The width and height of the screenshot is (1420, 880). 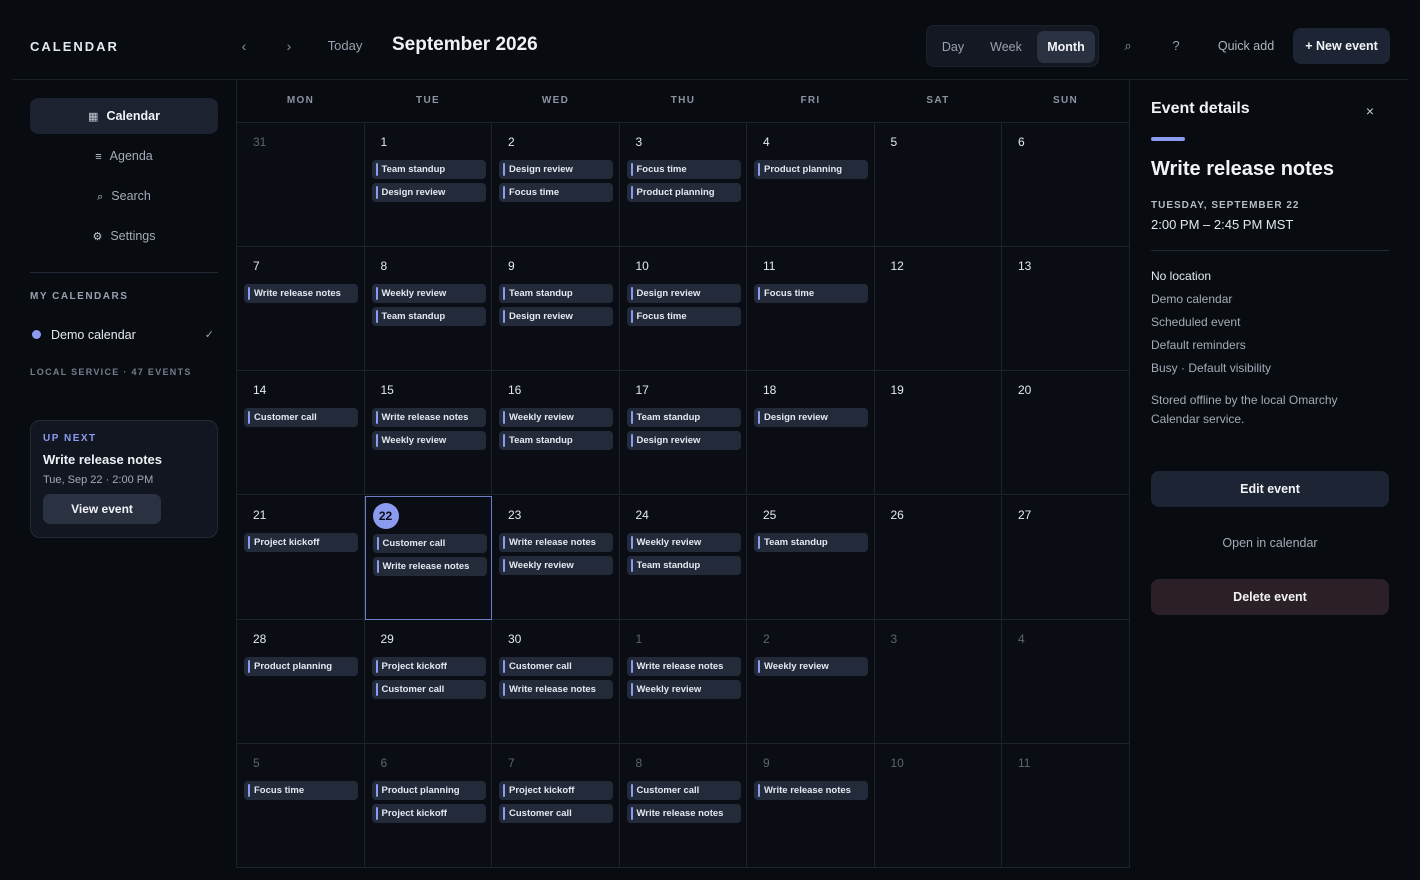 I want to click on day-cell: 24 Weekly review Team standup, so click(x=683, y=557).